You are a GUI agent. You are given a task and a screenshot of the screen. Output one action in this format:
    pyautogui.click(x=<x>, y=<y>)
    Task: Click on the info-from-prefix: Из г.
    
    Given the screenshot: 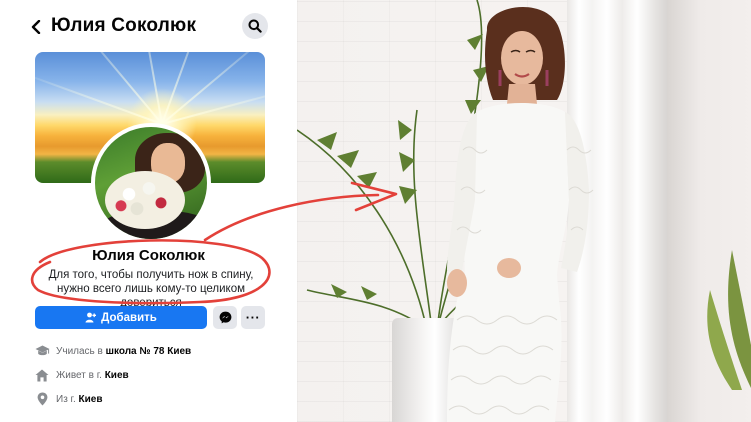 What is the action you would take?
    pyautogui.click(x=66, y=399)
    